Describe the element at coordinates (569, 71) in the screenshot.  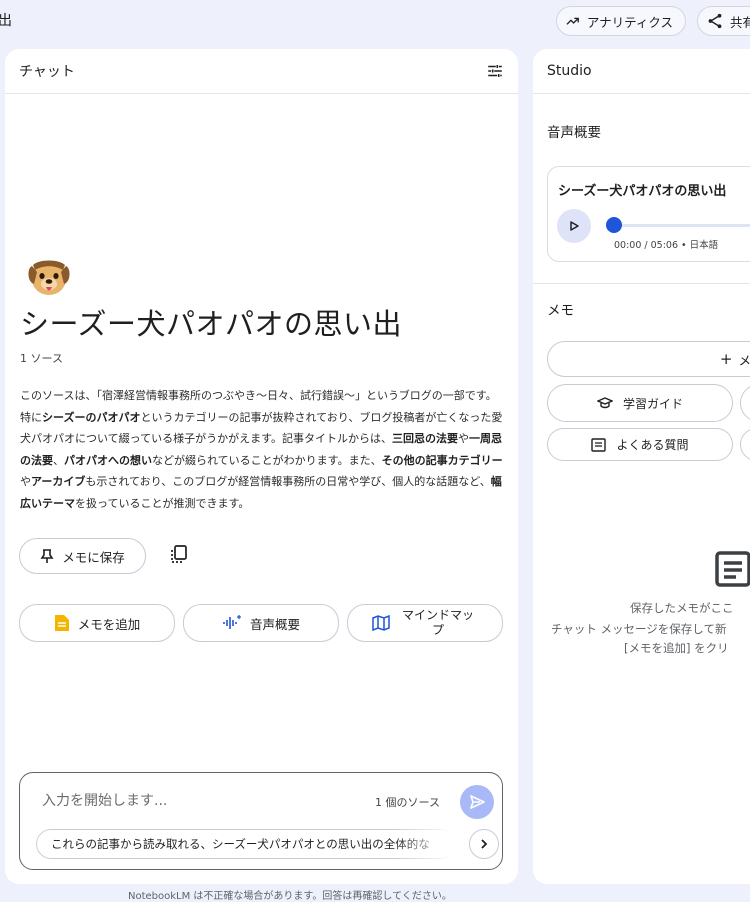
I see `studio-title: Studio` at that location.